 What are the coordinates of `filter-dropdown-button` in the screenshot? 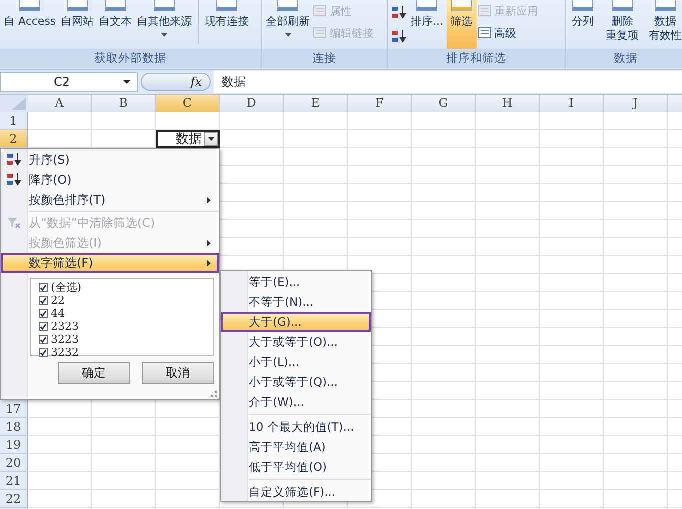 It's located at (211, 139).